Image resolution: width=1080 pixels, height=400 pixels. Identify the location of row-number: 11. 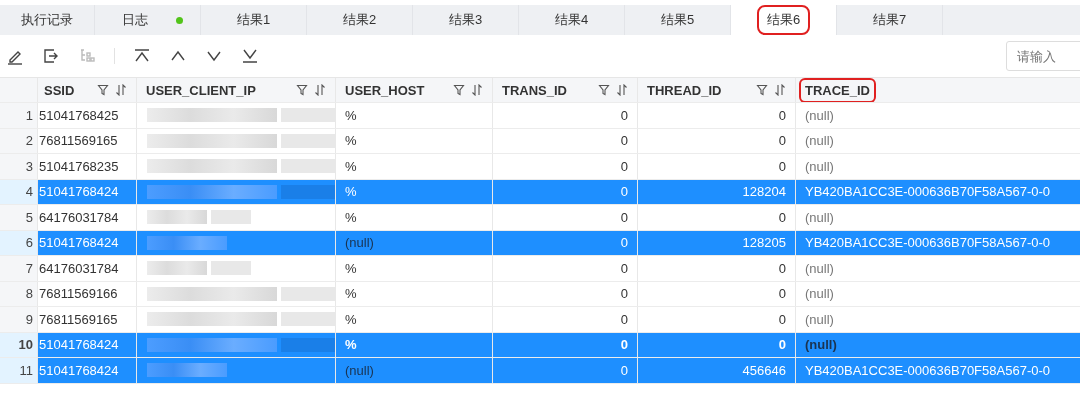
(19, 370).